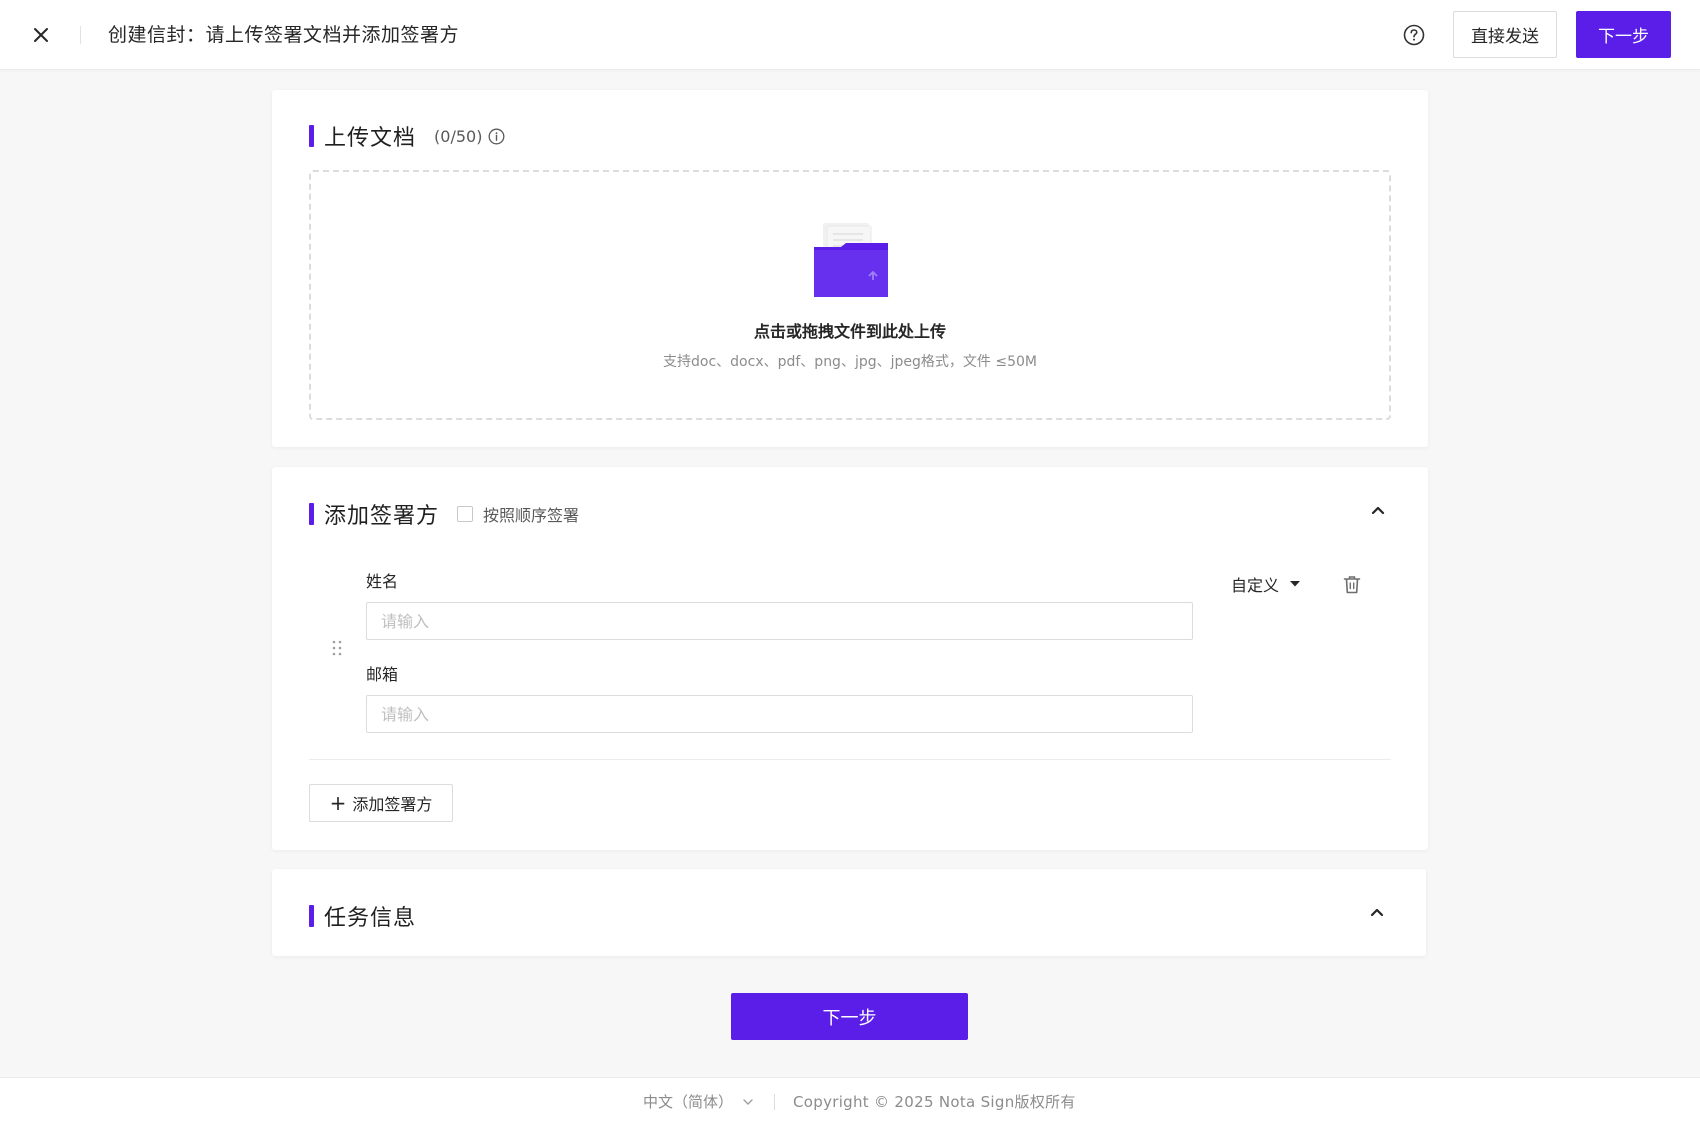 This screenshot has height=1124, width=1700. I want to click on page-title: 创建信封：请上传签署文档并添加签署方, so click(284, 35).